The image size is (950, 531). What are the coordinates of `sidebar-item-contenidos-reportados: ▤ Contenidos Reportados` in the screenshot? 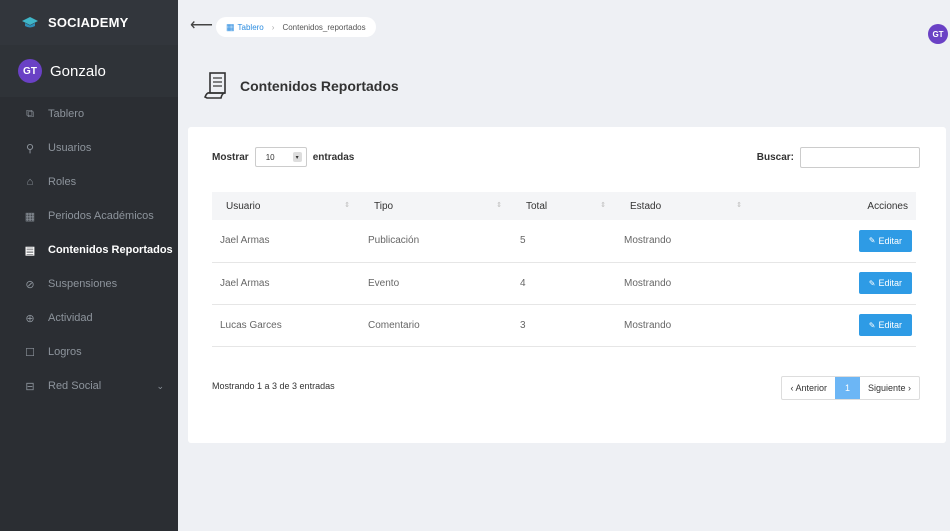 It's located at (89, 250).